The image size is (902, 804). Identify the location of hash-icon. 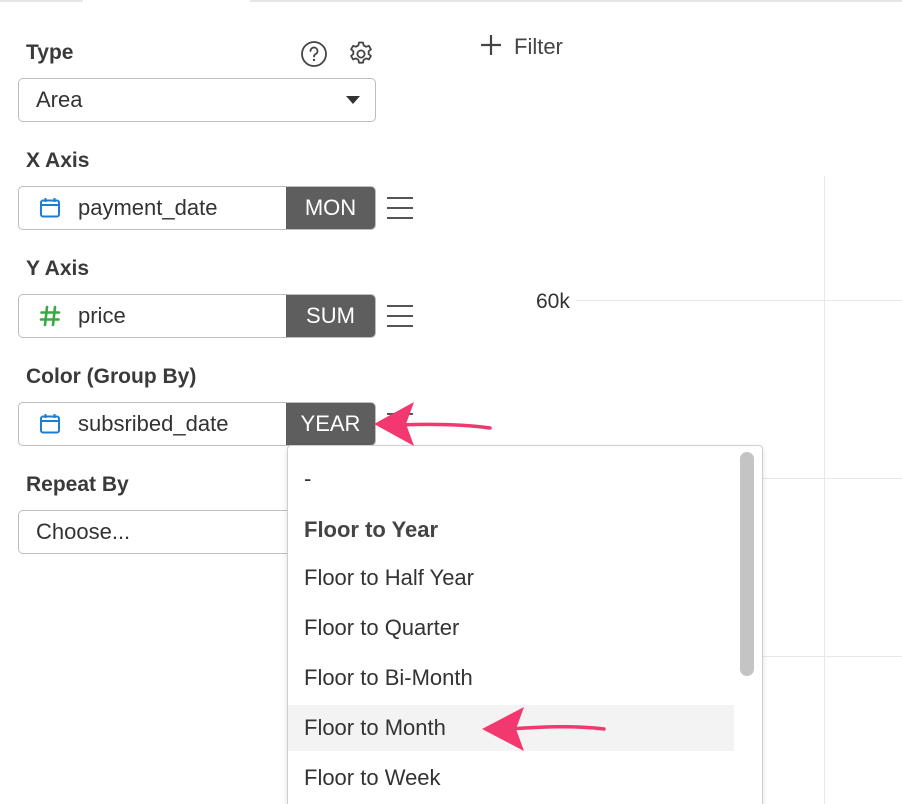
(50, 316).